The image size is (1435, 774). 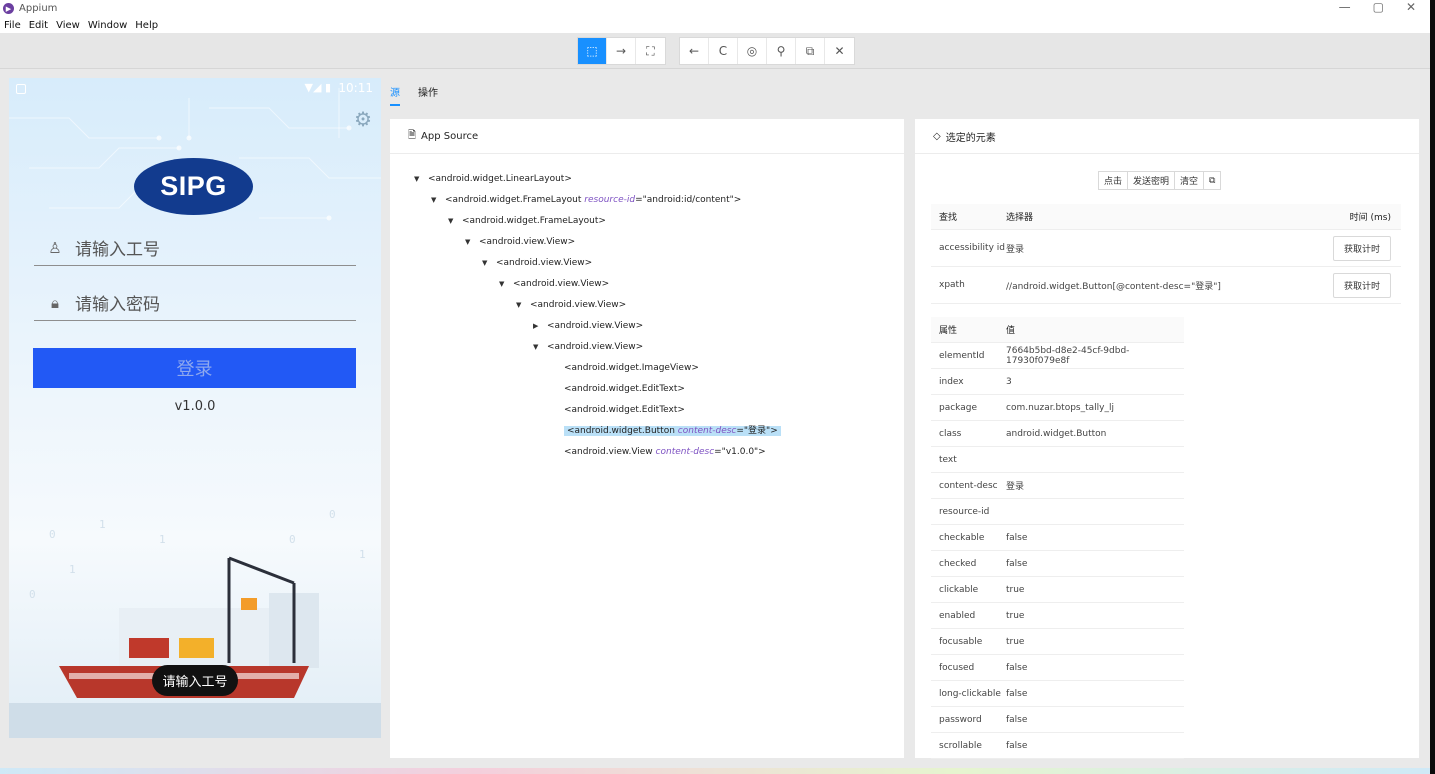 What do you see at coordinates (810, 51) in the screenshot?
I see `copy-xml-button: ⧉` at bounding box center [810, 51].